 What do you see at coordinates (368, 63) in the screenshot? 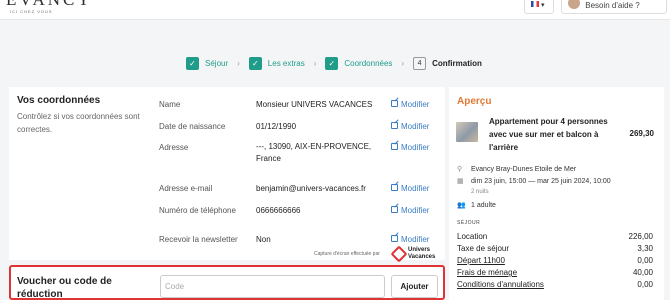
I see `step-coordonnees: Coordonnées` at bounding box center [368, 63].